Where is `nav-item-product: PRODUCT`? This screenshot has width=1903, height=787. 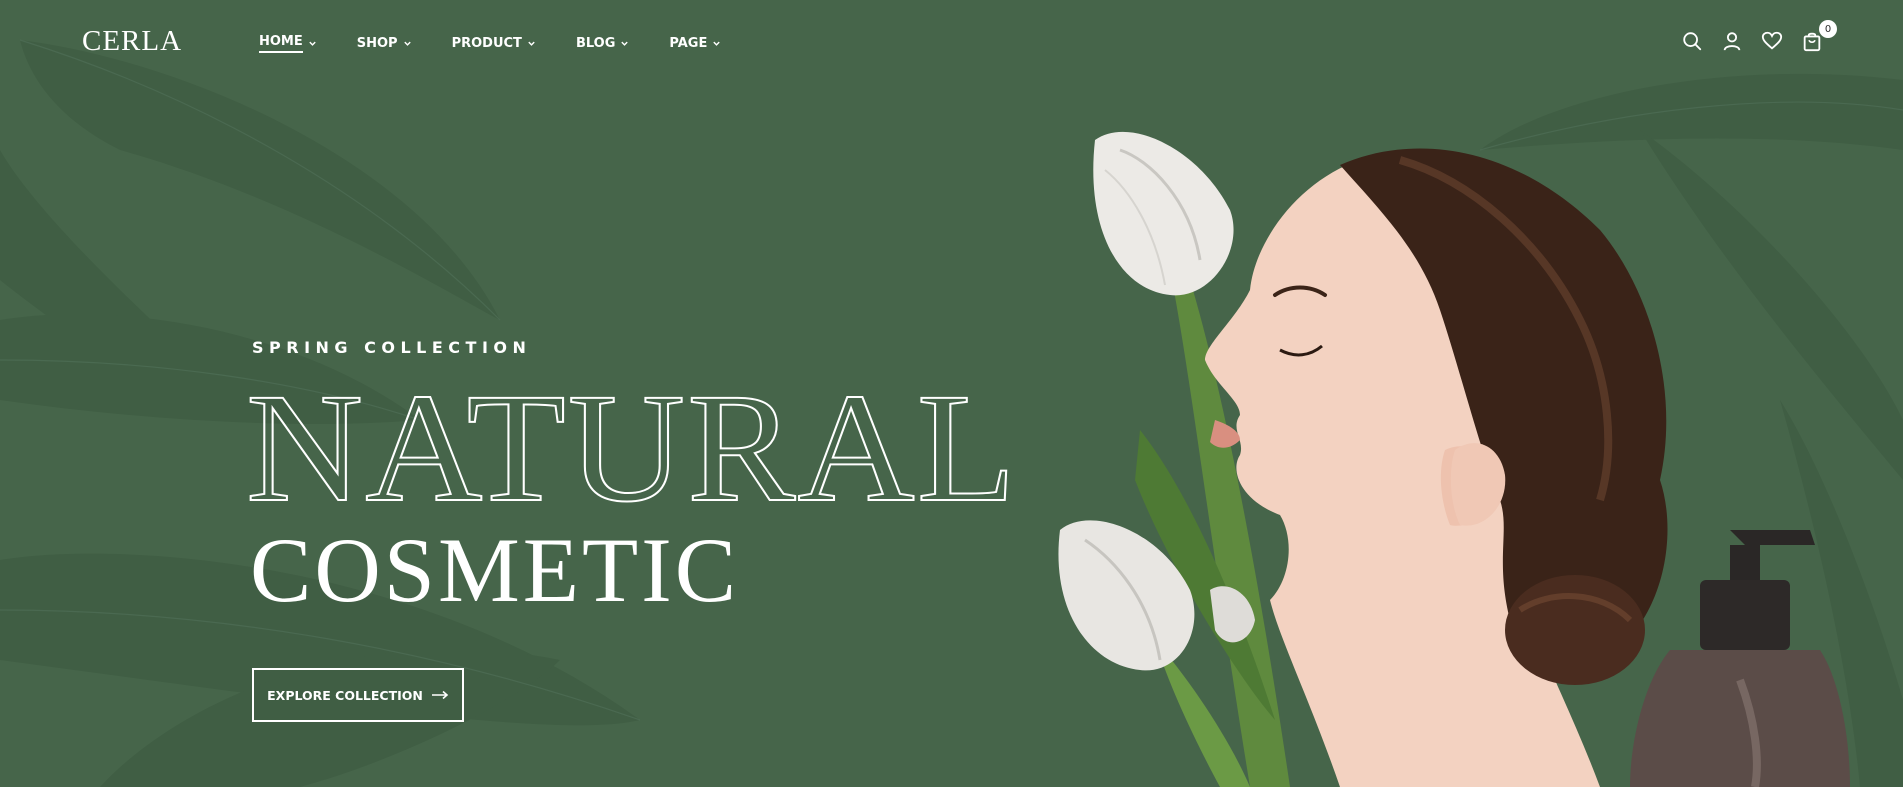 nav-item-product: PRODUCT is located at coordinates (494, 43).